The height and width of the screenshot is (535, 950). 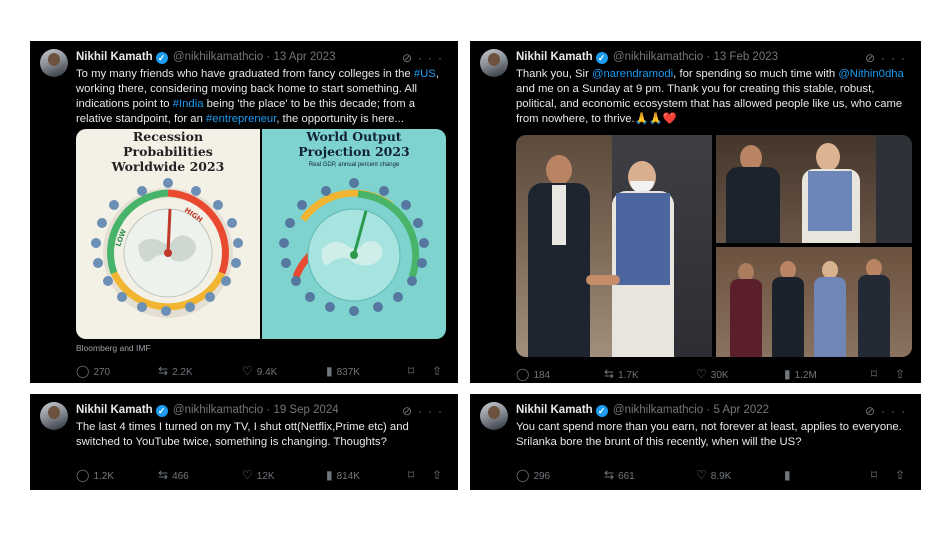 I want to click on tweet-date: 13 Apr 2023, so click(x=304, y=57).